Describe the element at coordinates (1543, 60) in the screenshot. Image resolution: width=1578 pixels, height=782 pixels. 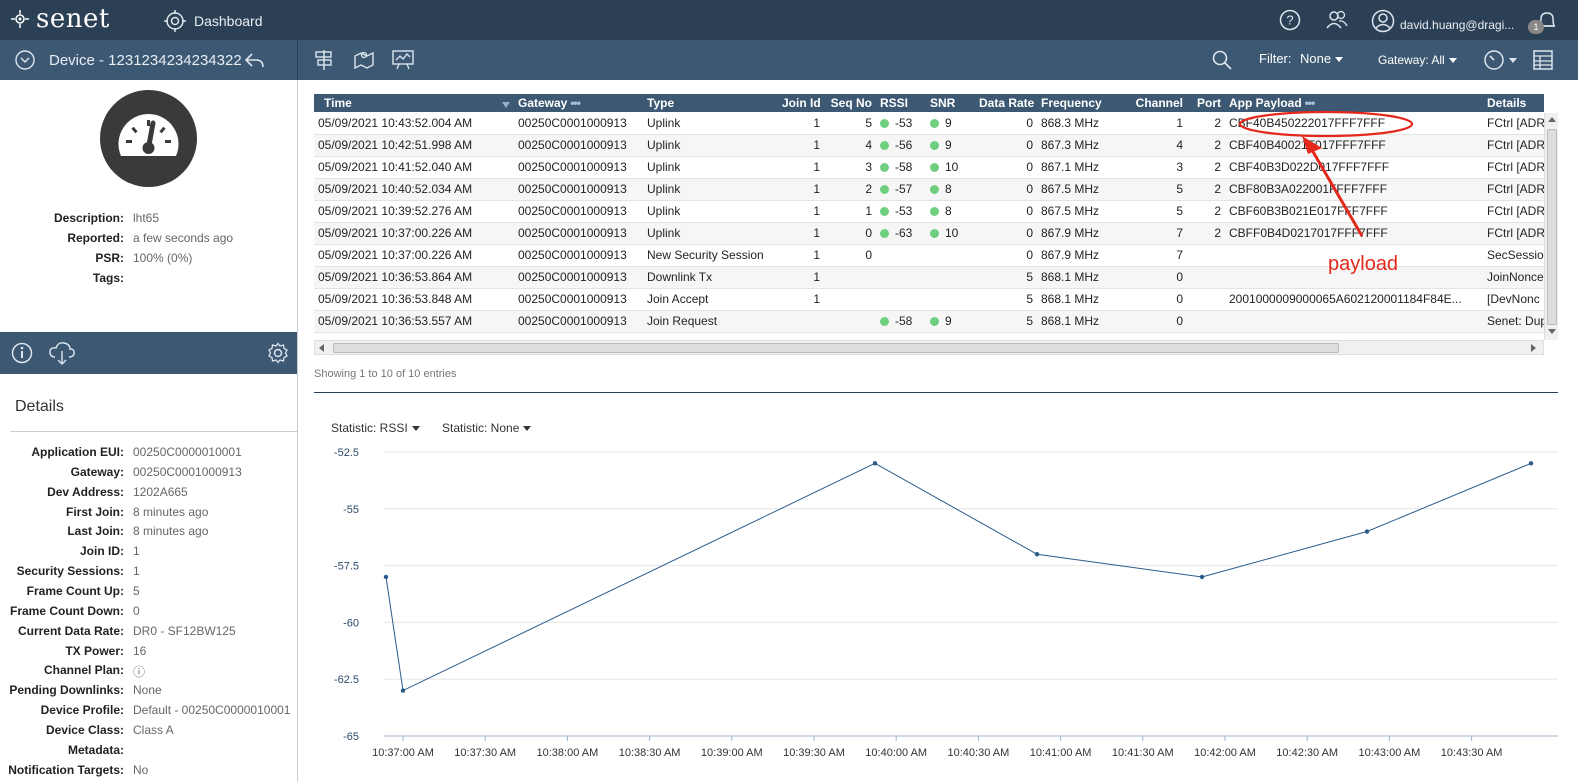
I see `table-grid-icon` at that location.